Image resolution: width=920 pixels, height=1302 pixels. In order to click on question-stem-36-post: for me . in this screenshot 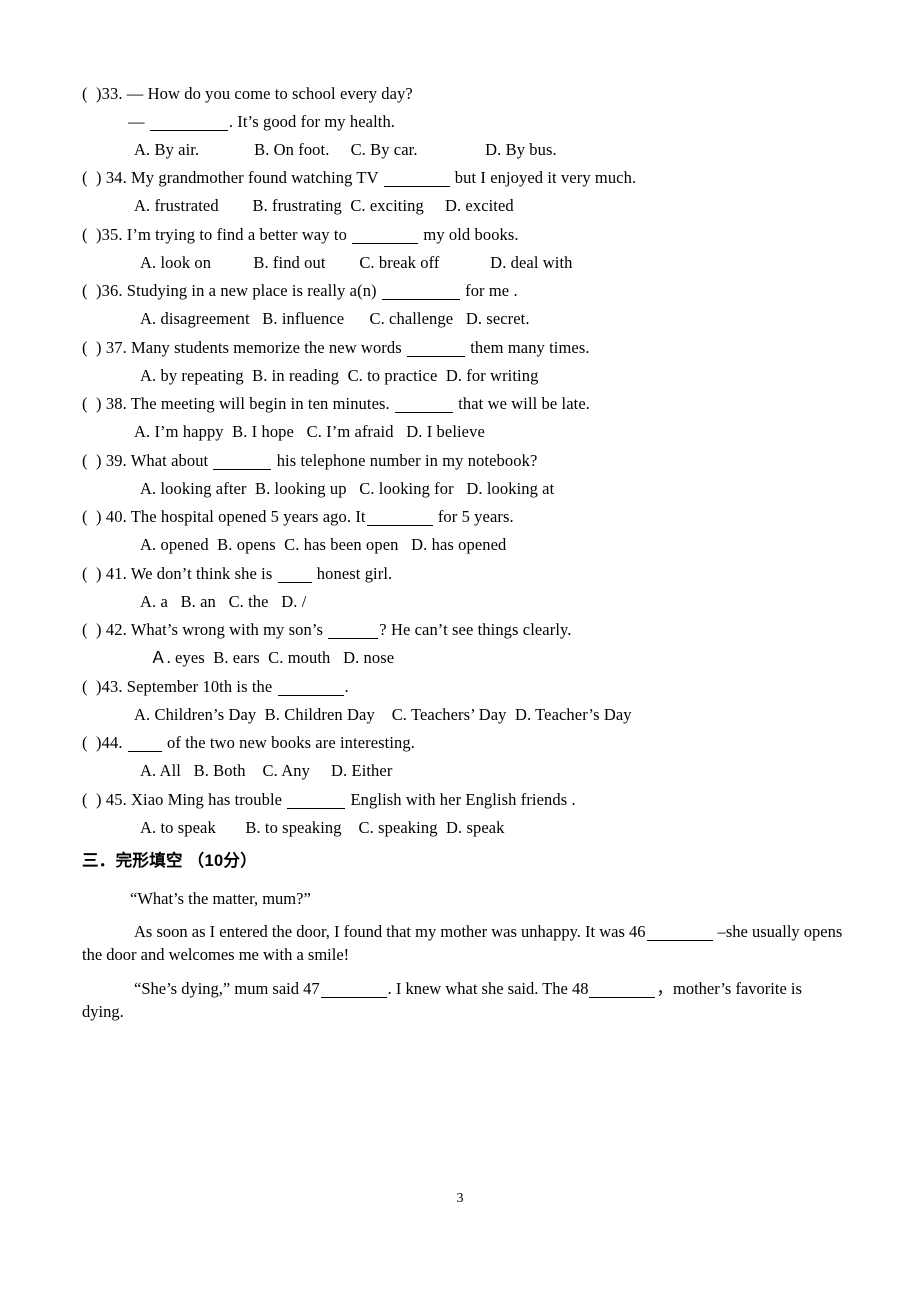, I will do `click(489, 290)`.